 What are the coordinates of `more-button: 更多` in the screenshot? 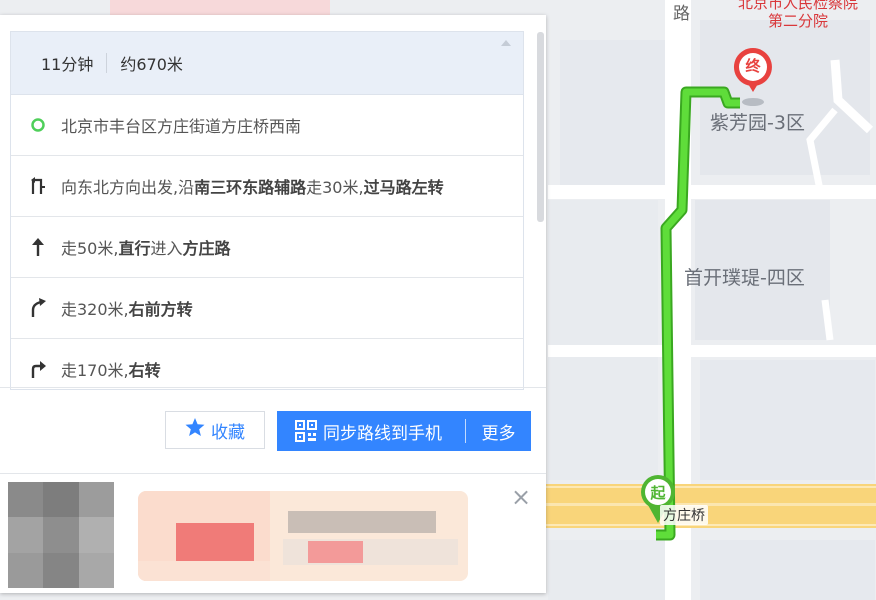 It's located at (498, 431).